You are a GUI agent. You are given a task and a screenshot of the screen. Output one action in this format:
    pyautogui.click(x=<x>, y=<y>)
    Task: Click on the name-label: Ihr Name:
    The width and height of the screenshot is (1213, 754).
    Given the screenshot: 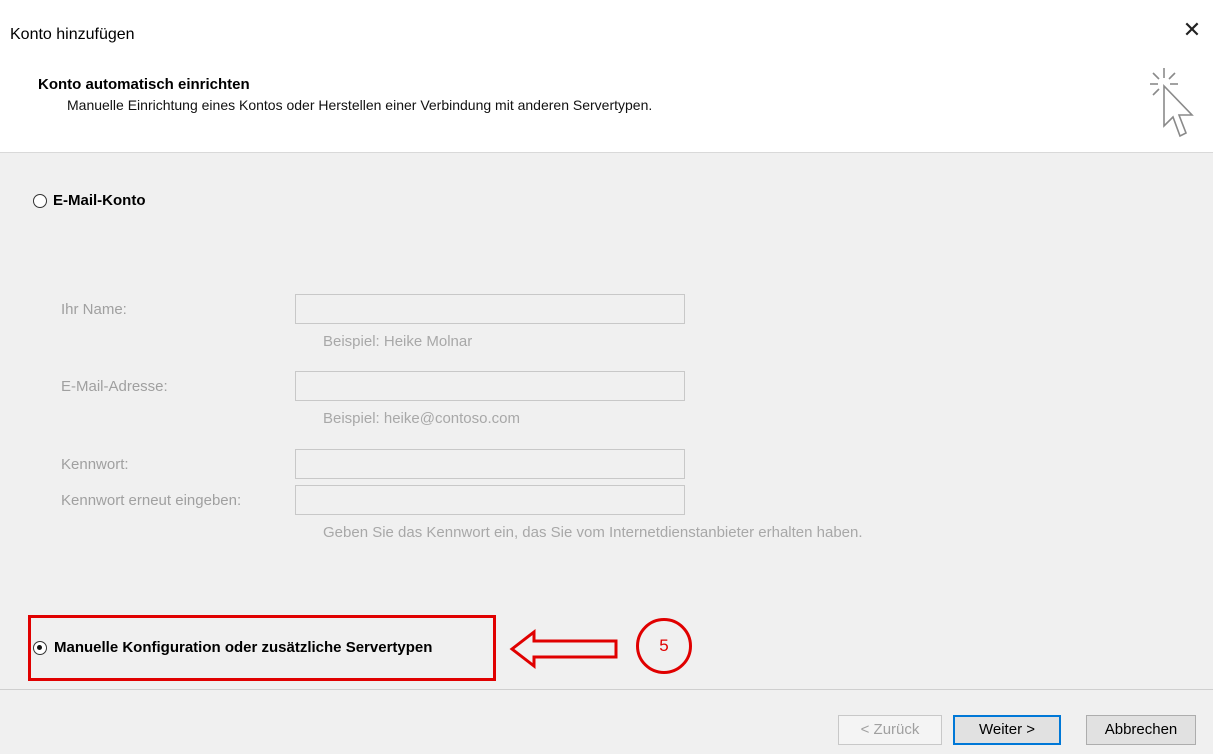 What is the action you would take?
    pyautogui.click(x=94, y=309)
    